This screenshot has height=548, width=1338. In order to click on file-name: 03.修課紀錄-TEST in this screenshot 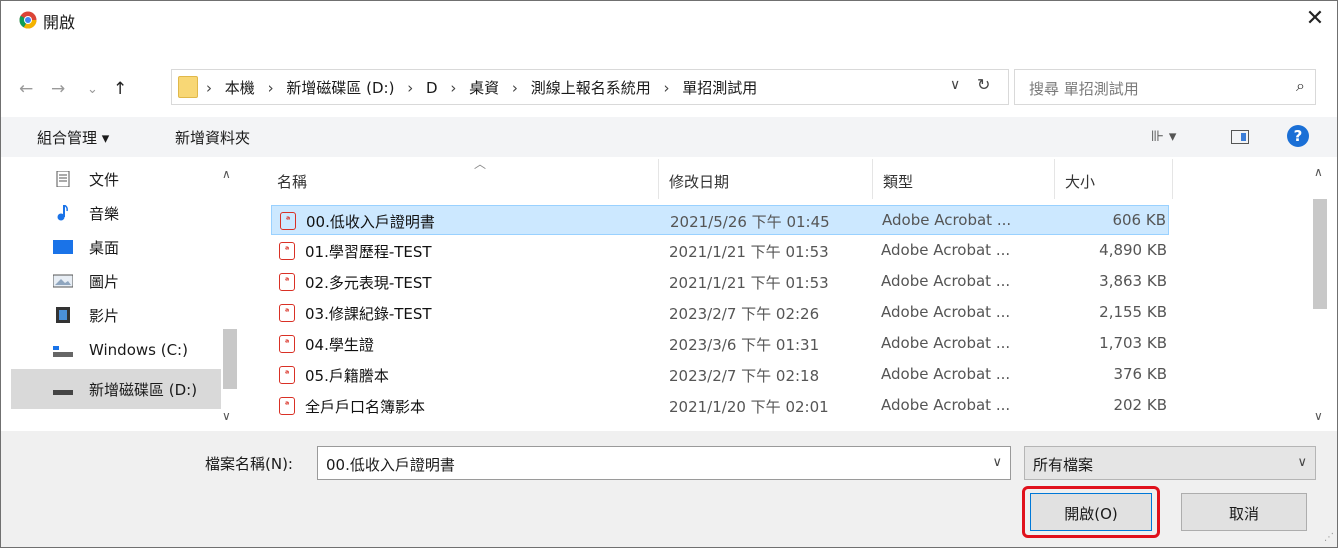, I will do `click(368, 314)`.